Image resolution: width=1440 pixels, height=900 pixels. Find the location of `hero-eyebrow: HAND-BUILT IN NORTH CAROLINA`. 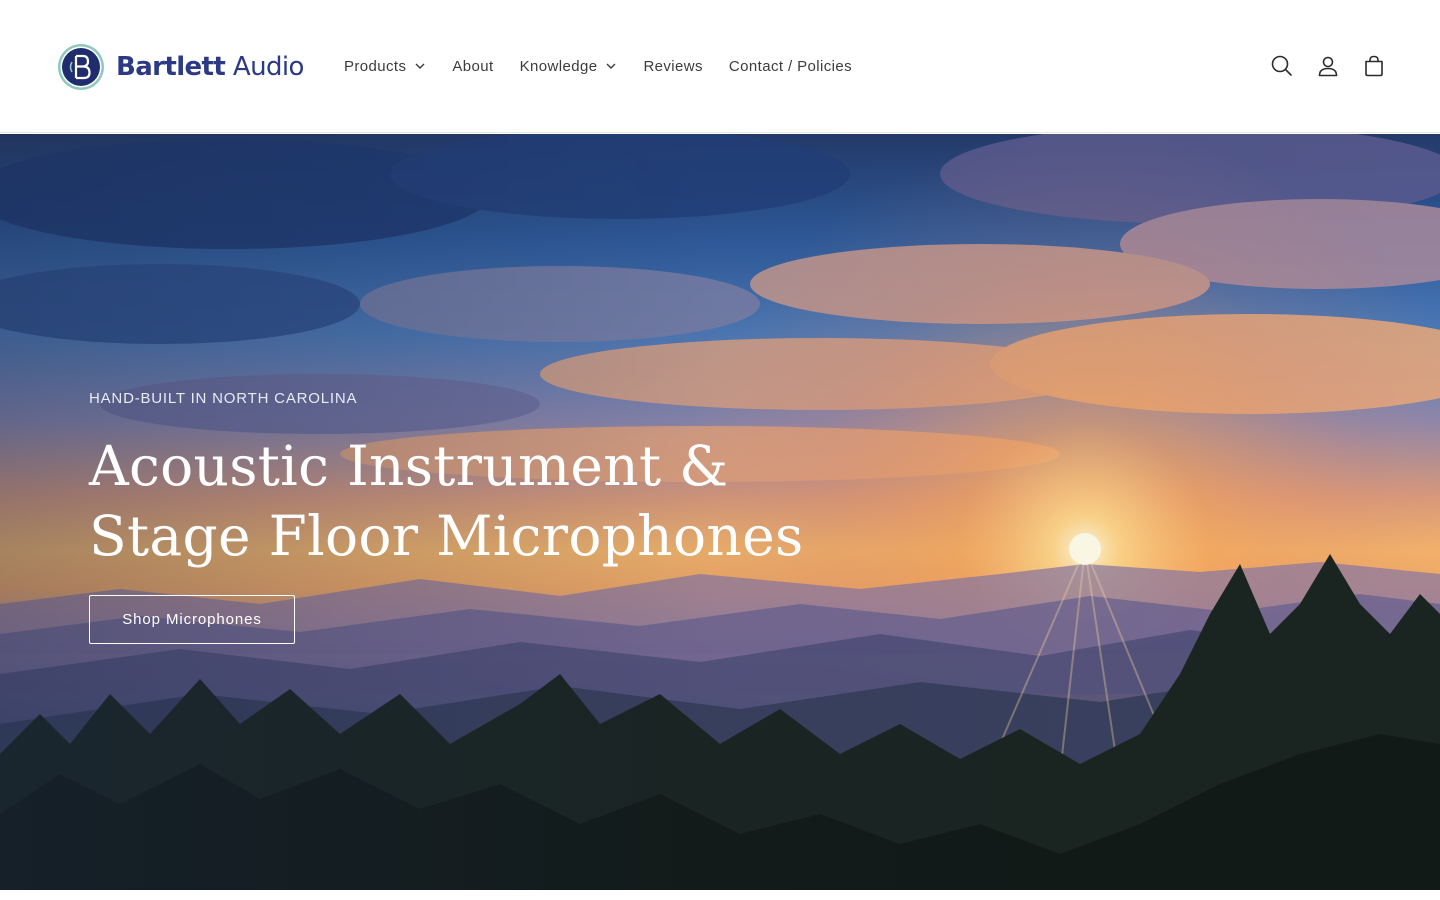

hero-eyebrow: HAND-BUILT IN NORTH CAROLINA is located at coordinates (223, 398).